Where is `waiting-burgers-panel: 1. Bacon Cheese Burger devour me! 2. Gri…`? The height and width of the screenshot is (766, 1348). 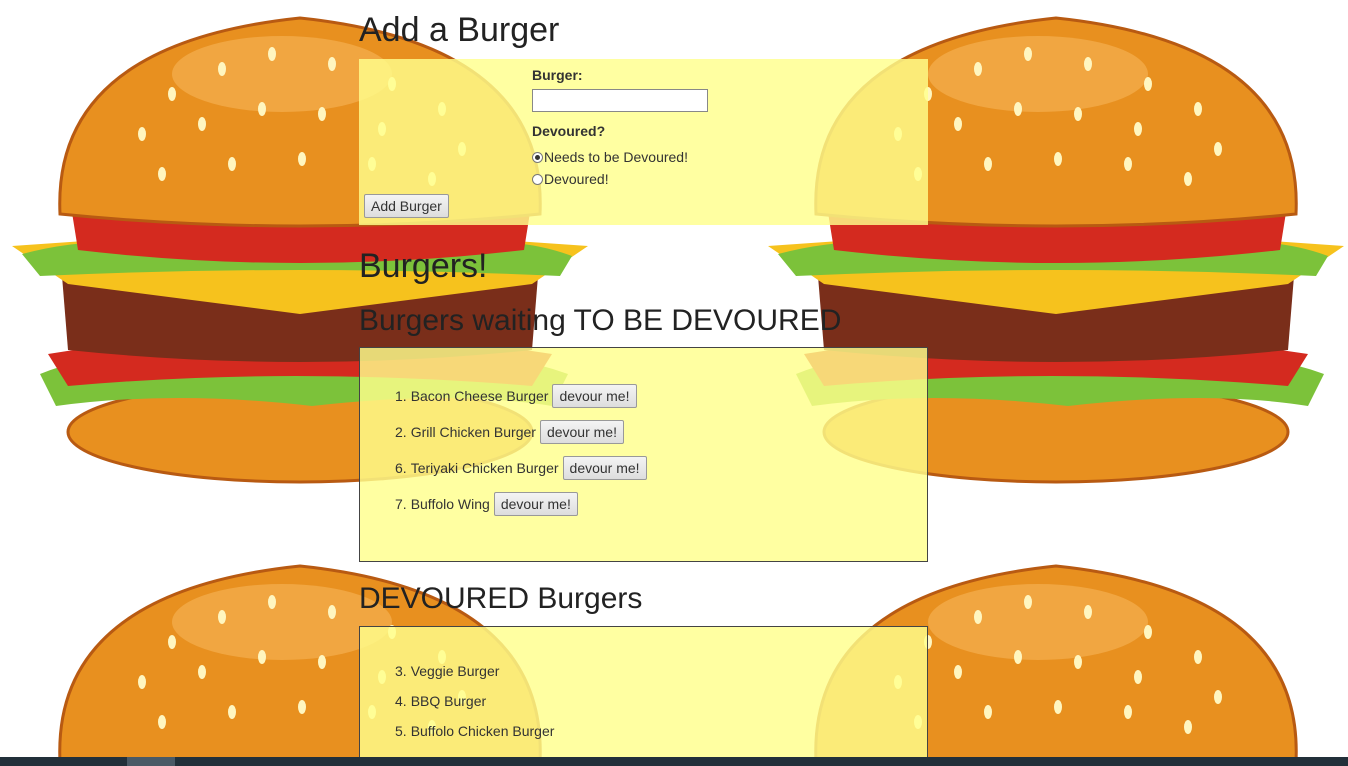 waiting-burgers-panel: 1. Bacon Cheese Burger devour me! 2. Gri… is located at coordinates (643, 454).